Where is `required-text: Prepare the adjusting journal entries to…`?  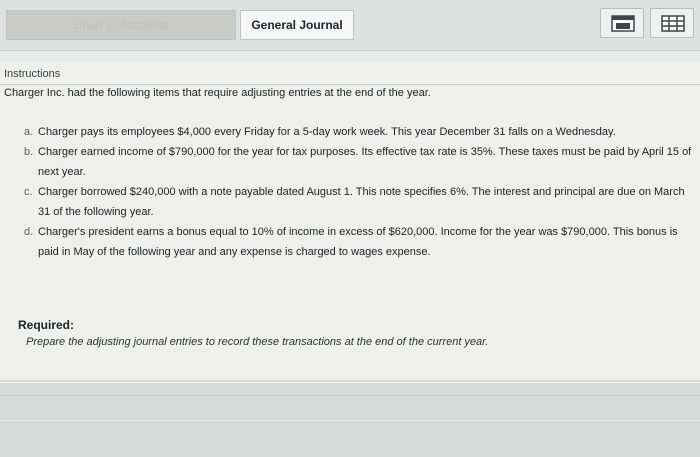 required-text: Prepare the adjusting journal entries to… is located at coordinates (257, 342).